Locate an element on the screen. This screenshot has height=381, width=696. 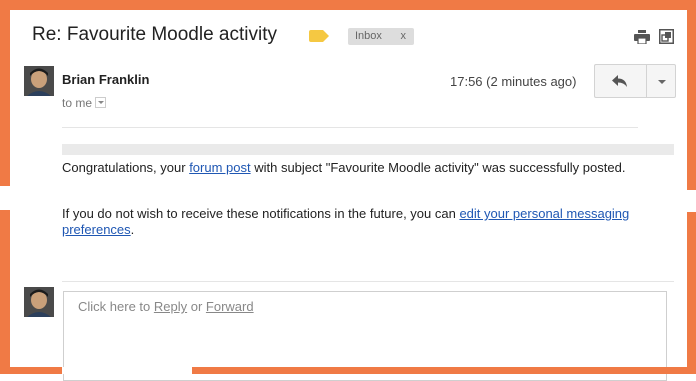
p1-text-start: Congratulations, your is located at coordinates (126, 167).